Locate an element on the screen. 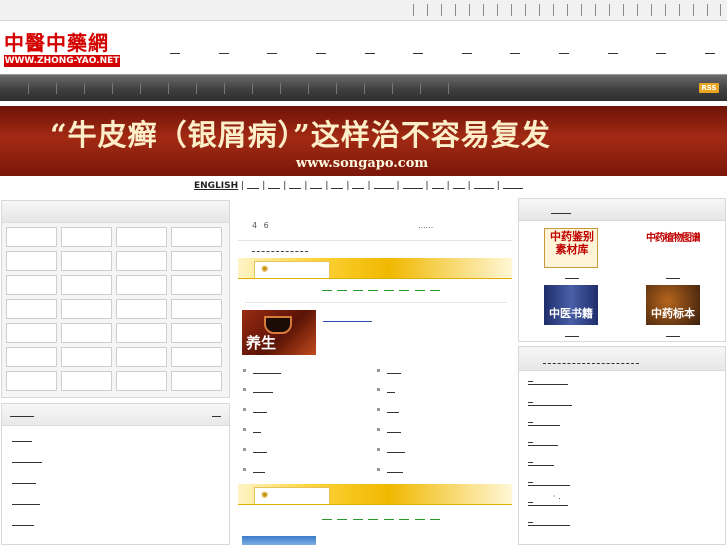 This screenshot has width=727, height=545. banner-ad: “牛皮癣（银屑病）”这样治不容易复发 www.songapo.com is located at coordinates (363, 141).